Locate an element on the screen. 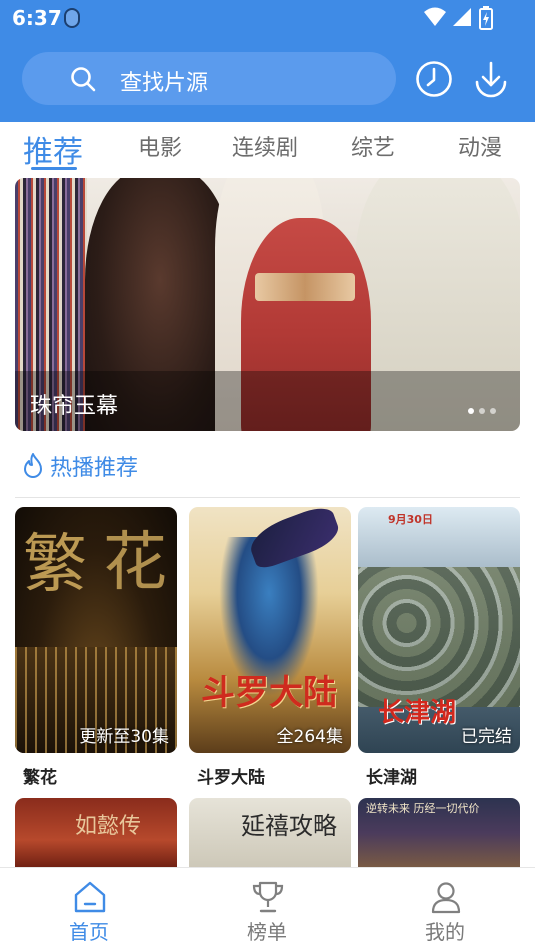 Image resolution: width=535 pixels, height=951 pixels. tab-movies: 电影 is located at coordinates (160, 146).